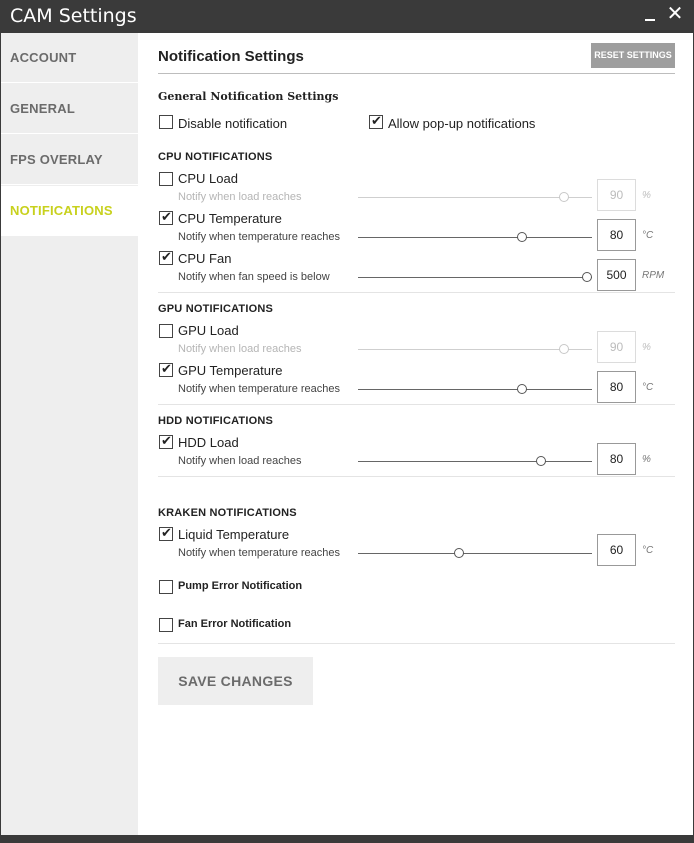 Image resolution: width=694 pixels, height=843 pixels. Describe the element at coordinates (166, 441) in the screenshot. I see `hdd-load-checkbox` at that location.